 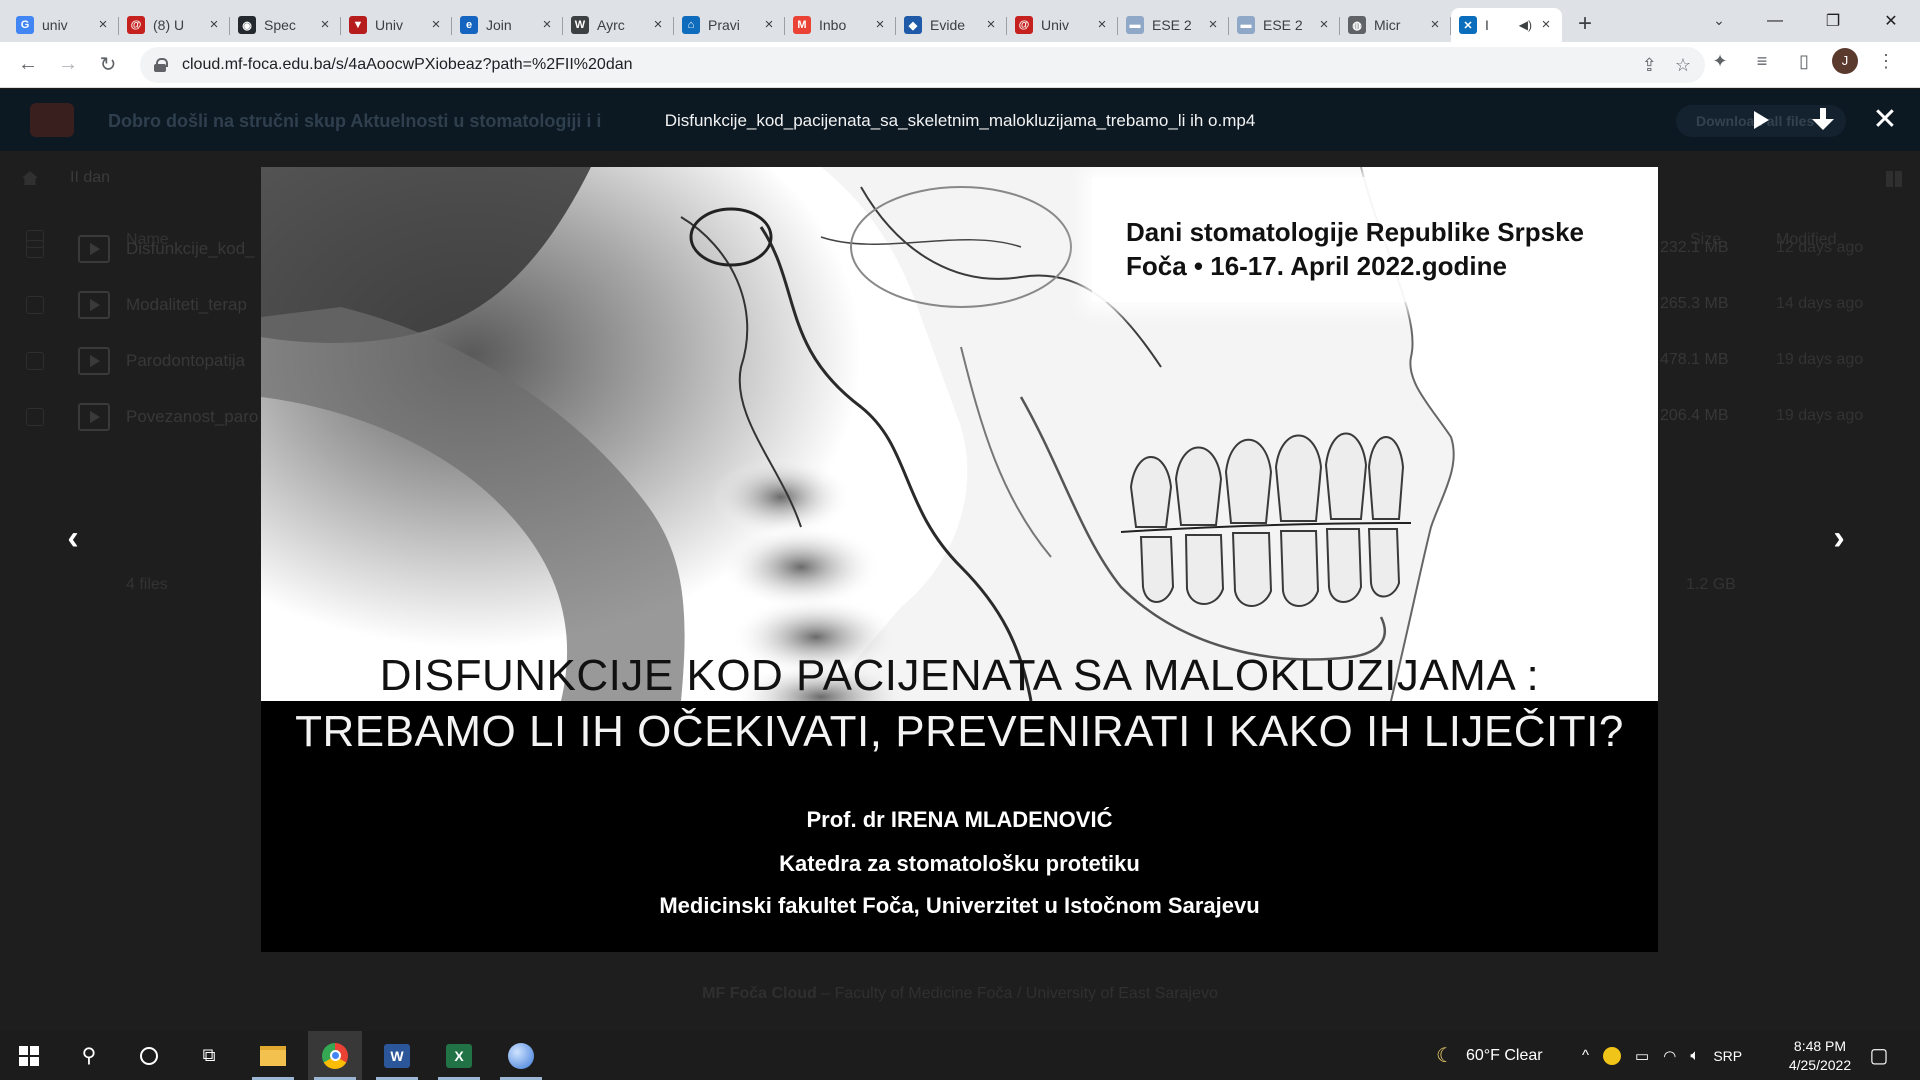 What do you see at coordinates (1727, 1056) in the screenshot?
I see `language-indicator: SRP` at bounding box center [1727, 1056].